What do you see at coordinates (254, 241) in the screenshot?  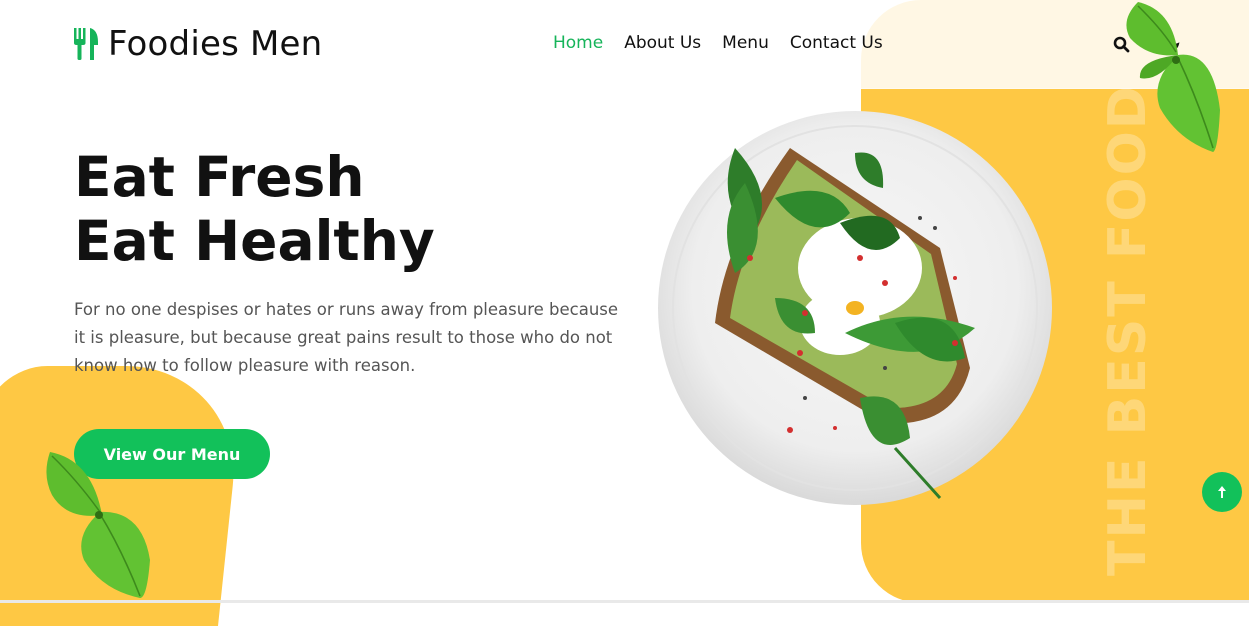 I see `hero-title-line-2: Eat Healthy` at bounding box center [254, 241].